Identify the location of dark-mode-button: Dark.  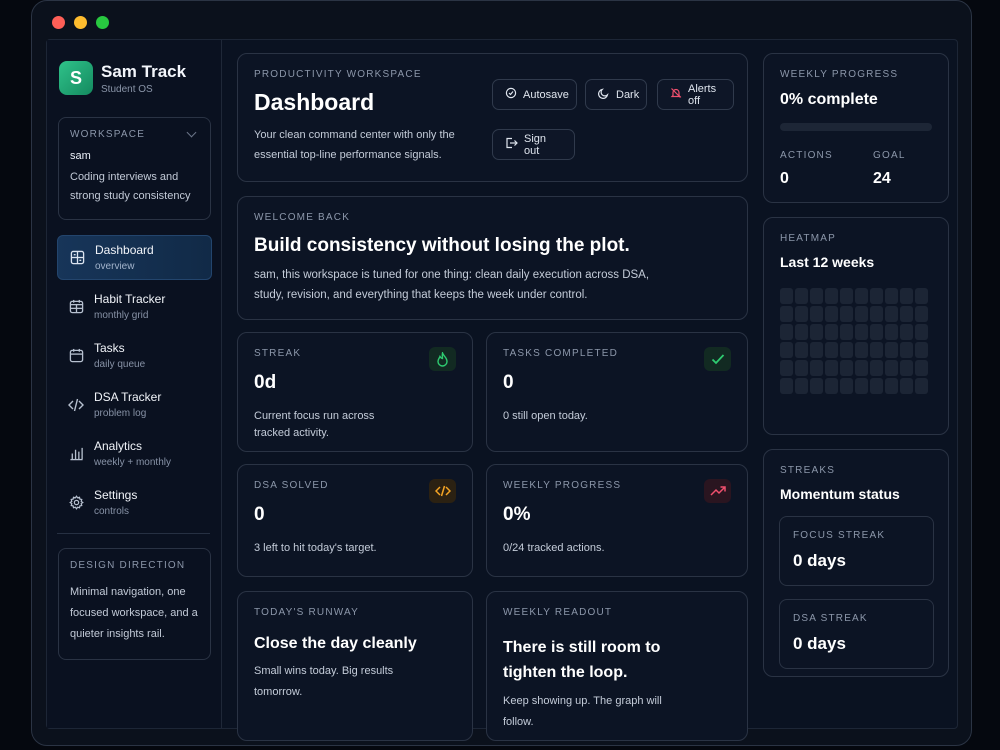
(616, 94).